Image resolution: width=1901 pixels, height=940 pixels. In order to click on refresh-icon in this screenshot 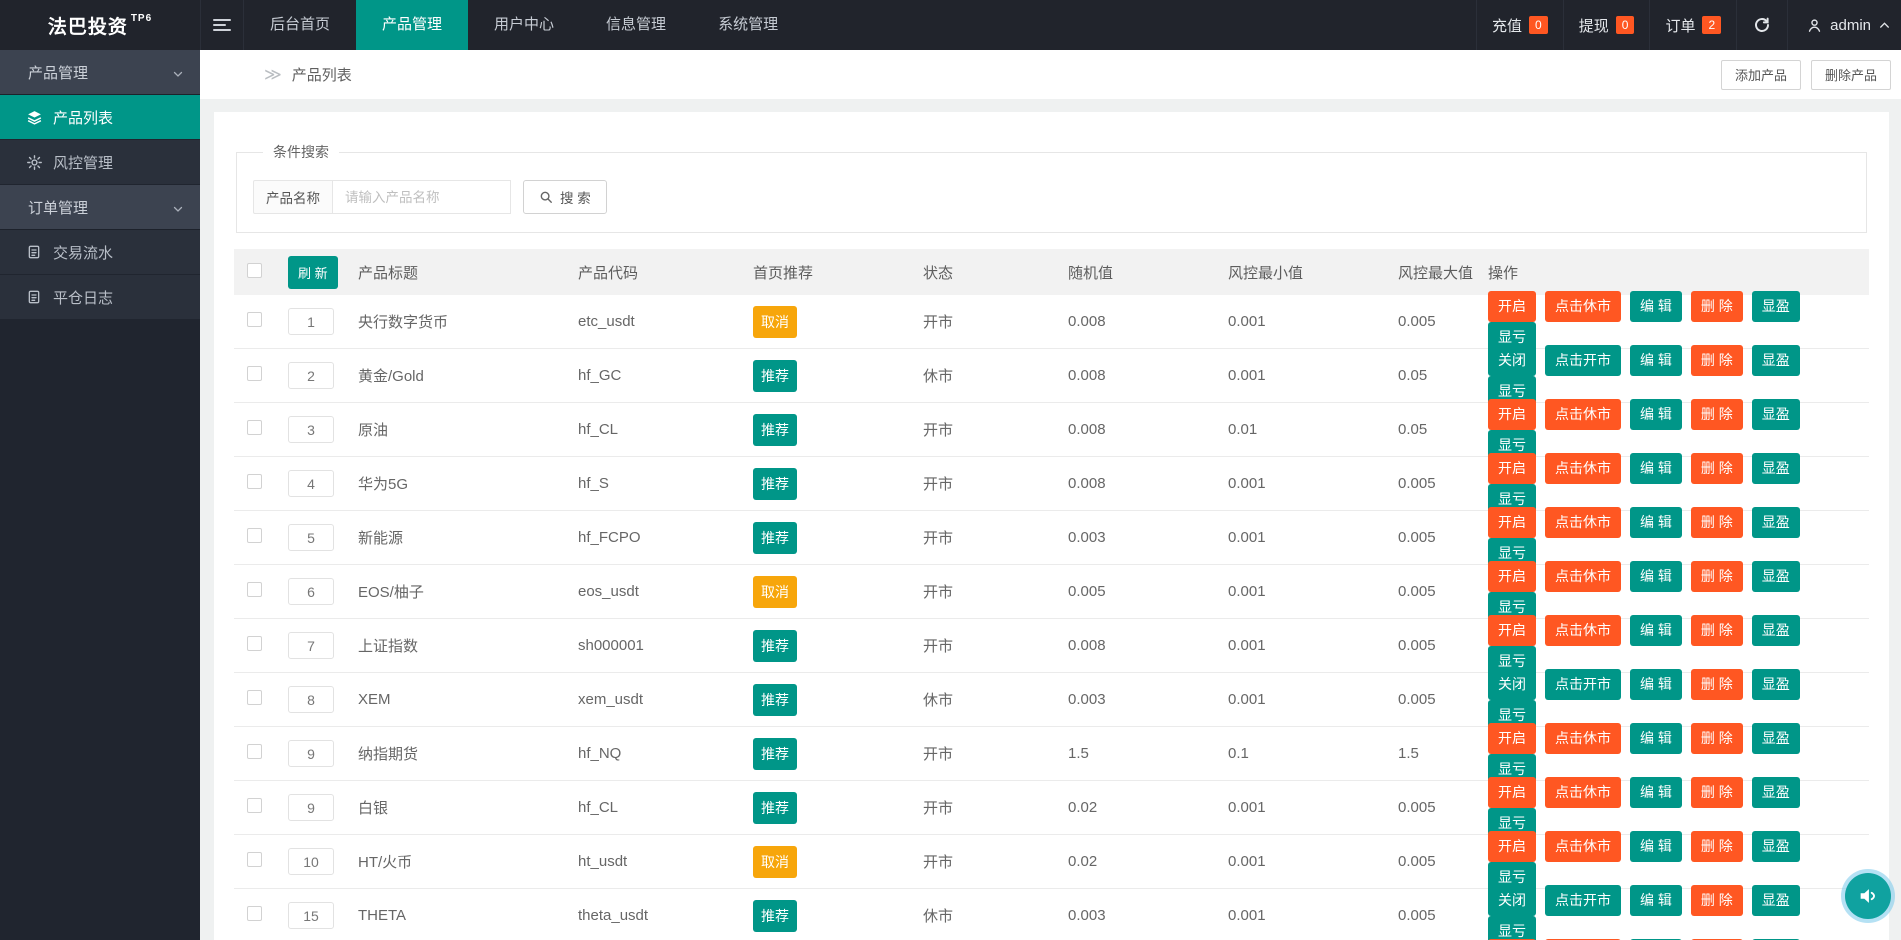, I will do `click(1761, 25)`.